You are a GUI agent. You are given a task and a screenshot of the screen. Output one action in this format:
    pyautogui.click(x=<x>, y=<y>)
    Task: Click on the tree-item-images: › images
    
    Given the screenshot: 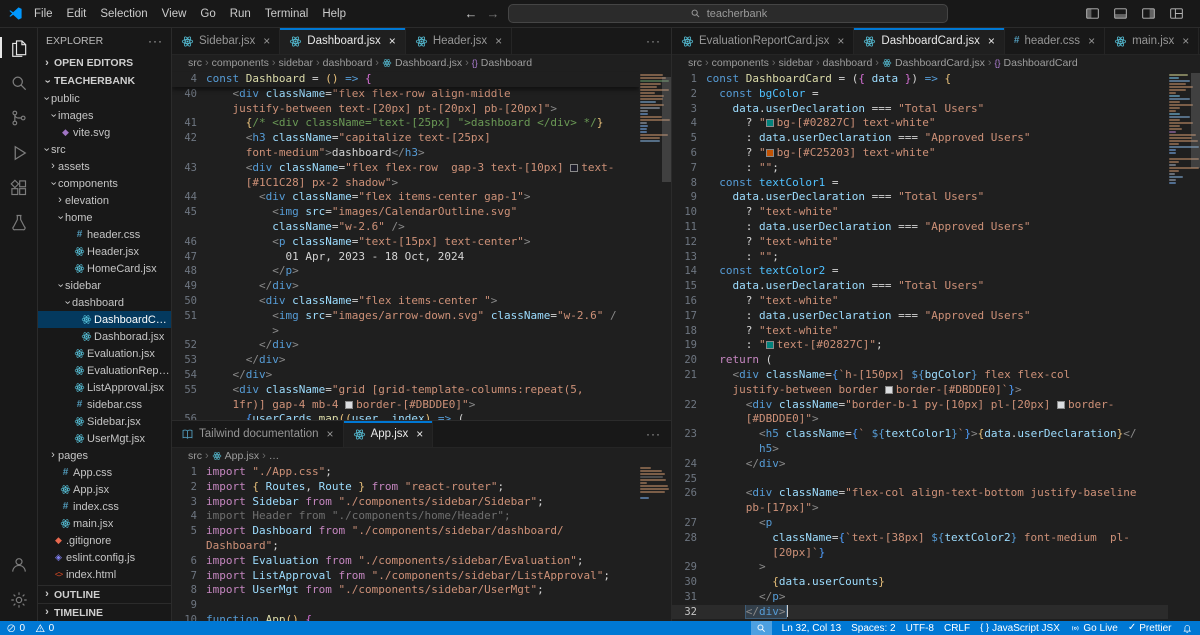 What is the action you would take?
    pyautogui.click(x=104, y=115)
    